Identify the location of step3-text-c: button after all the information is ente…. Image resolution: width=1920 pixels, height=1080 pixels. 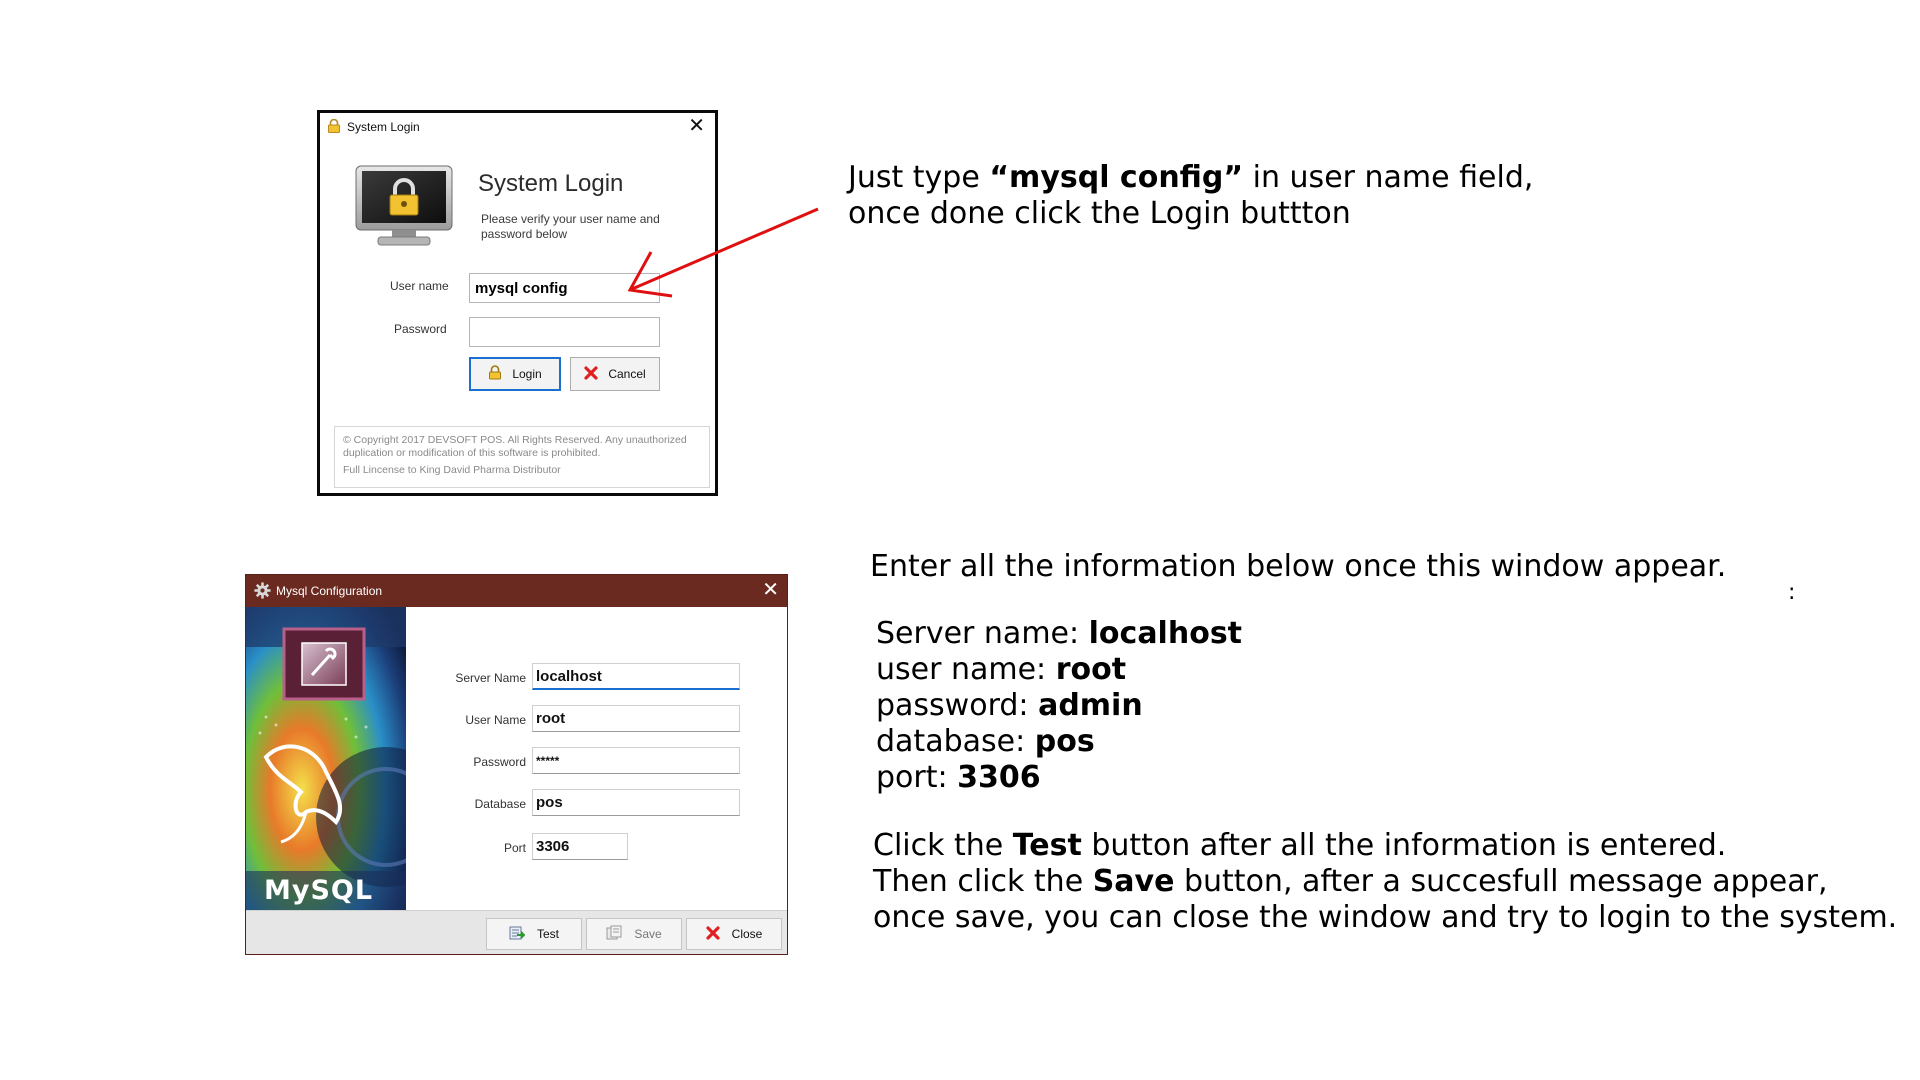
(1404, 845).